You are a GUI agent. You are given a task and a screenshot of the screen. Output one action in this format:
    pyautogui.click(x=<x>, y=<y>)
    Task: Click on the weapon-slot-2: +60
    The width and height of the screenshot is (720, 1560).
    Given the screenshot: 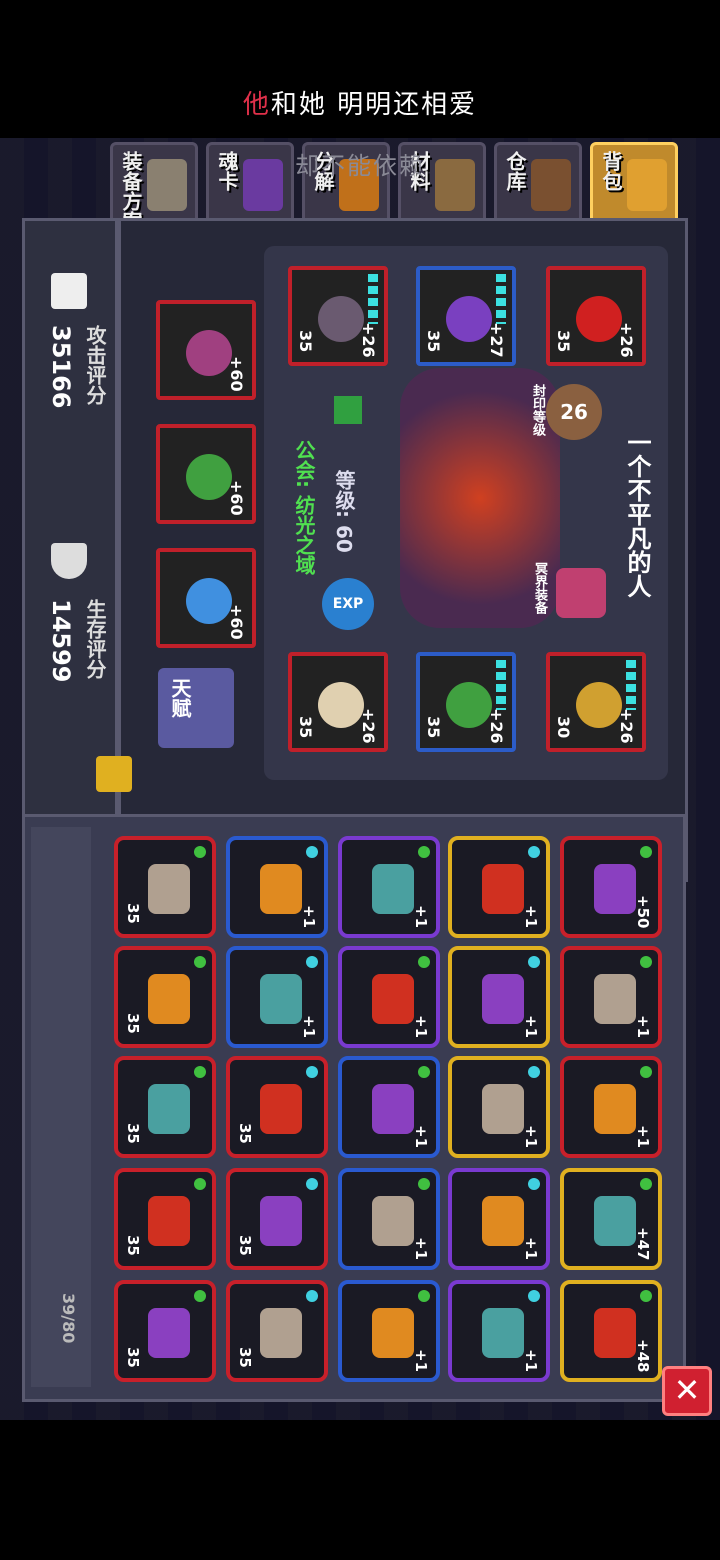 What is the action you would take?
    pyautogui.click(x=206, y=474)
    